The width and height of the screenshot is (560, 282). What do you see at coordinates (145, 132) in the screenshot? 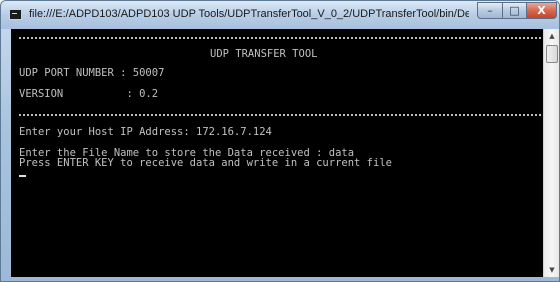
I see `host-ip-line: Enter your Host IP Address: 172.16.7.124` at bounding box center [145, 132].